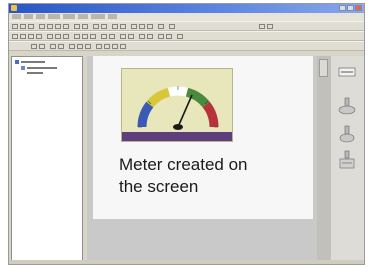  I want to click on tree-item-root, so click(30, 62).